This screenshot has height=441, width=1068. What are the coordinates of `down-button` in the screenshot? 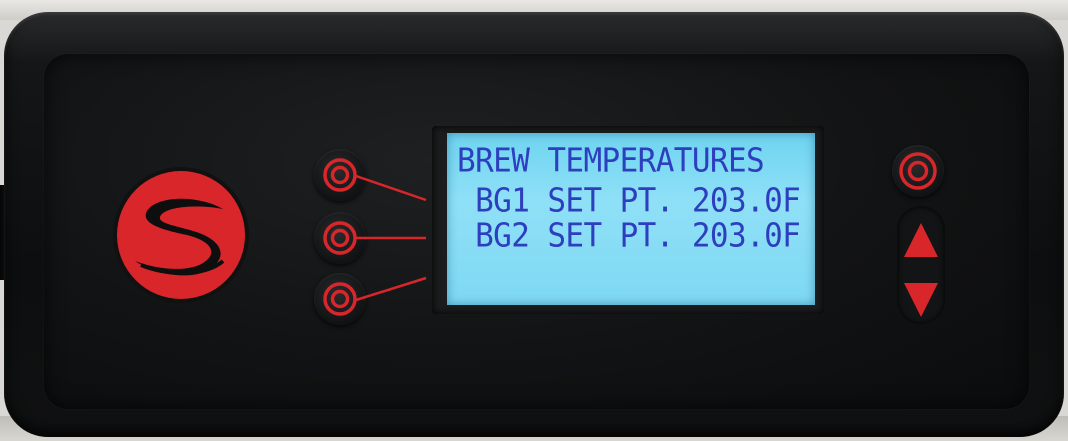 It's located at (921, 300).